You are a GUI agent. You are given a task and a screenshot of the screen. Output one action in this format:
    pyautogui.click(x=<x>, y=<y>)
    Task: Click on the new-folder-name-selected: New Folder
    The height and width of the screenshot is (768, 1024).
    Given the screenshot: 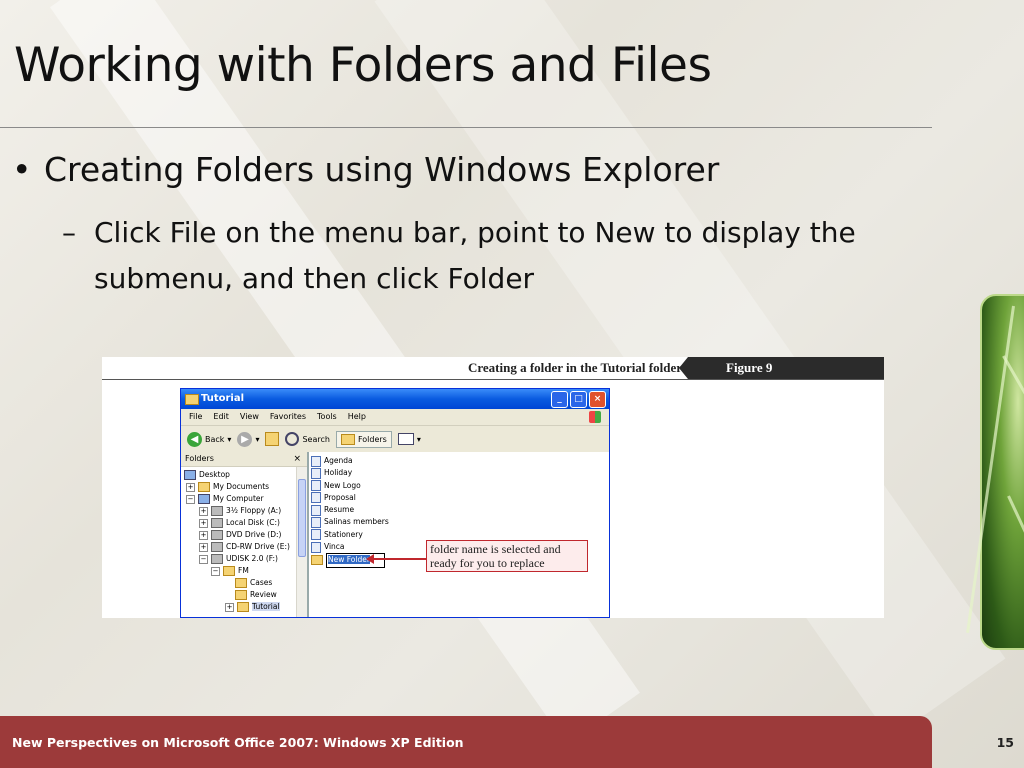 What is the action you would take?
    pyautogui.click(x=349, y=560)
    